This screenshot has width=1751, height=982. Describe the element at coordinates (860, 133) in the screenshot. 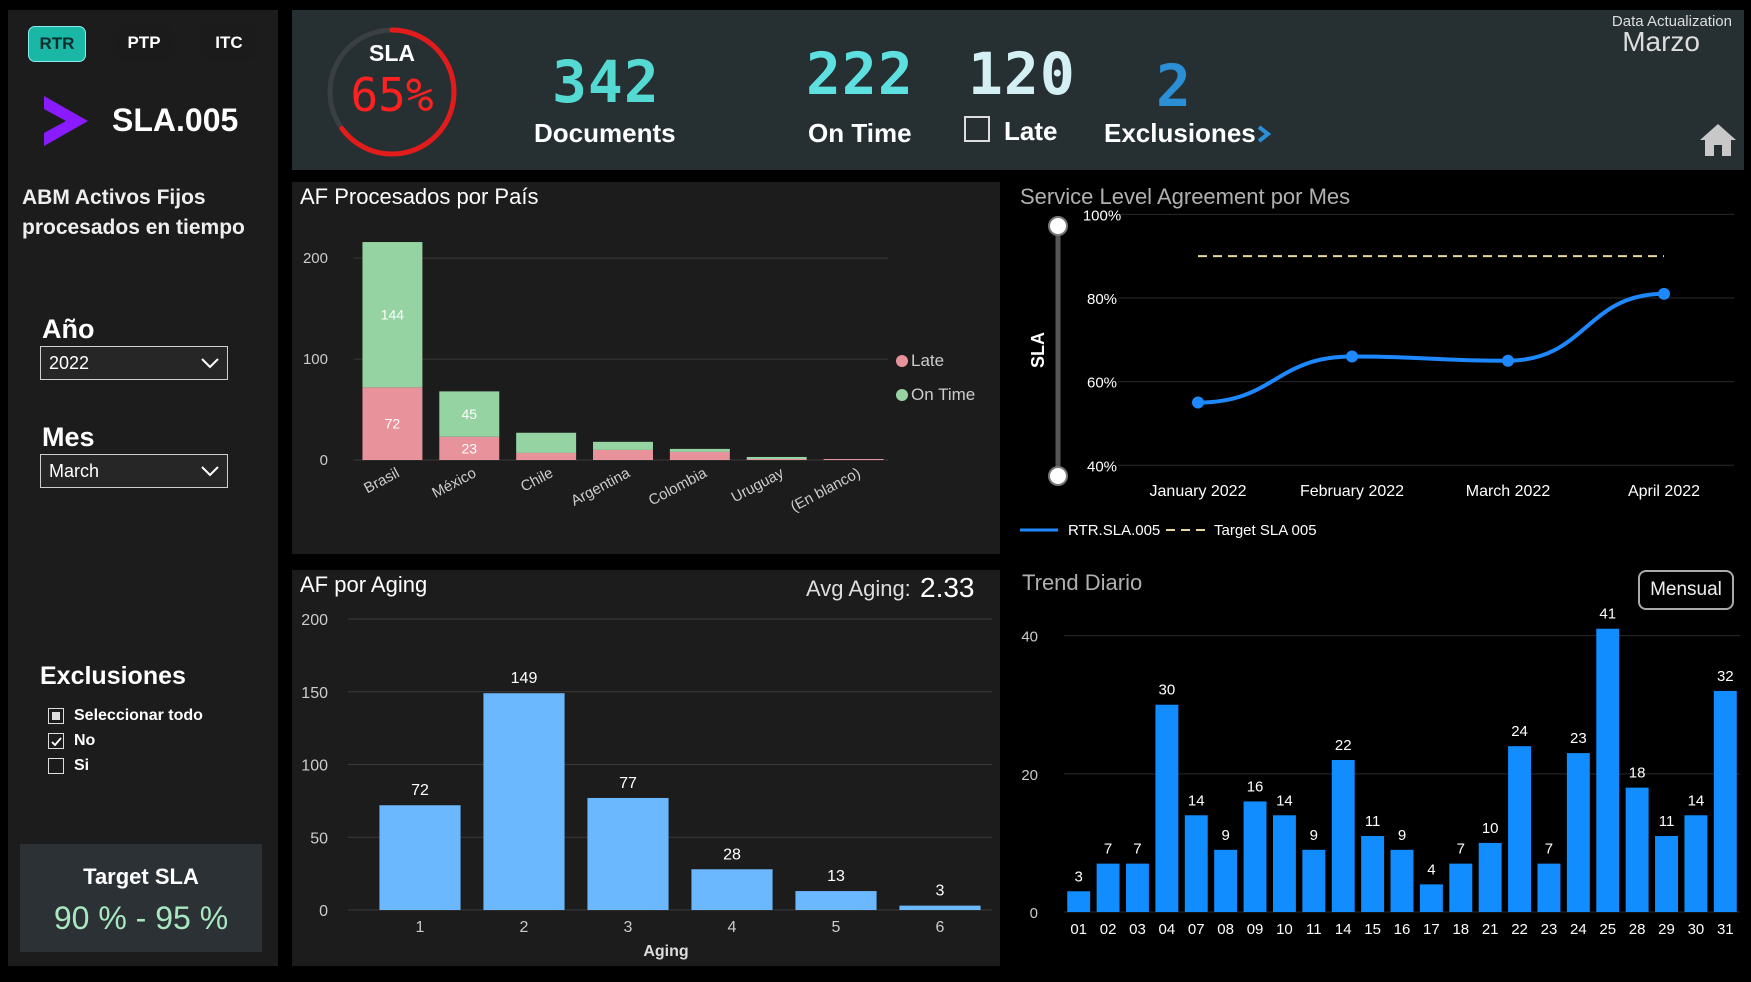

I see `on-time-label: On Time` at that location.